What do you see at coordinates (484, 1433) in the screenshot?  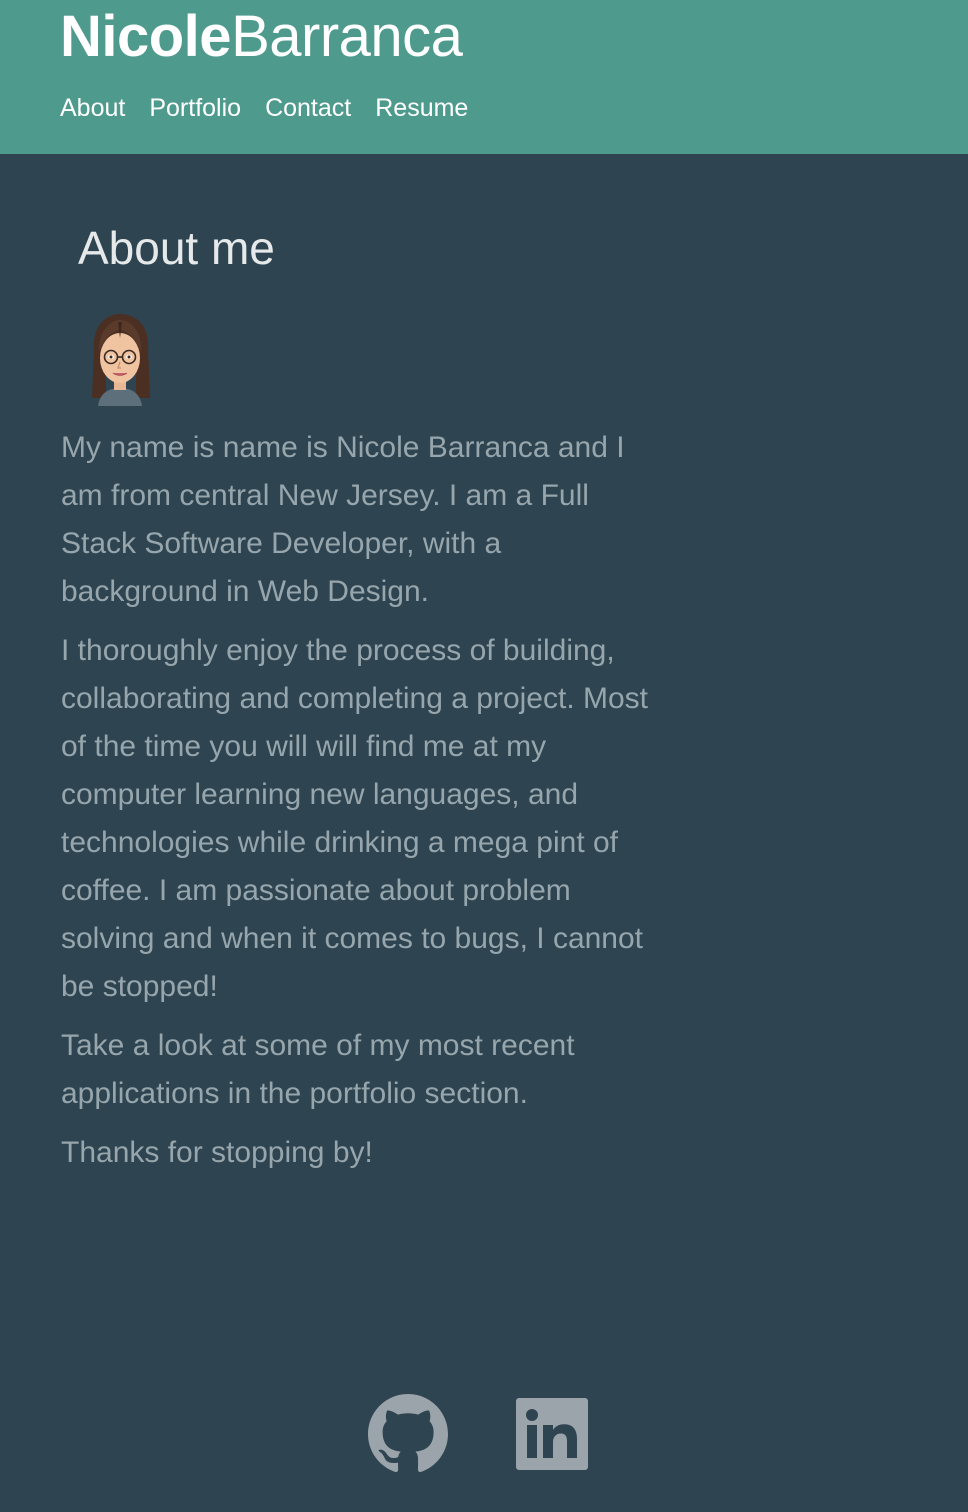 I see `social-links` at bounding box center [484, 1433].